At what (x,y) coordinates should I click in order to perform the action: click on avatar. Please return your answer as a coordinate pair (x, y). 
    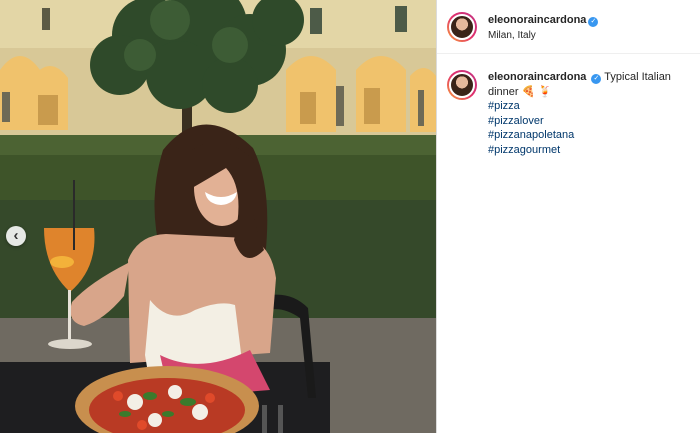
    Looking at the image, I should click on (462, 26).